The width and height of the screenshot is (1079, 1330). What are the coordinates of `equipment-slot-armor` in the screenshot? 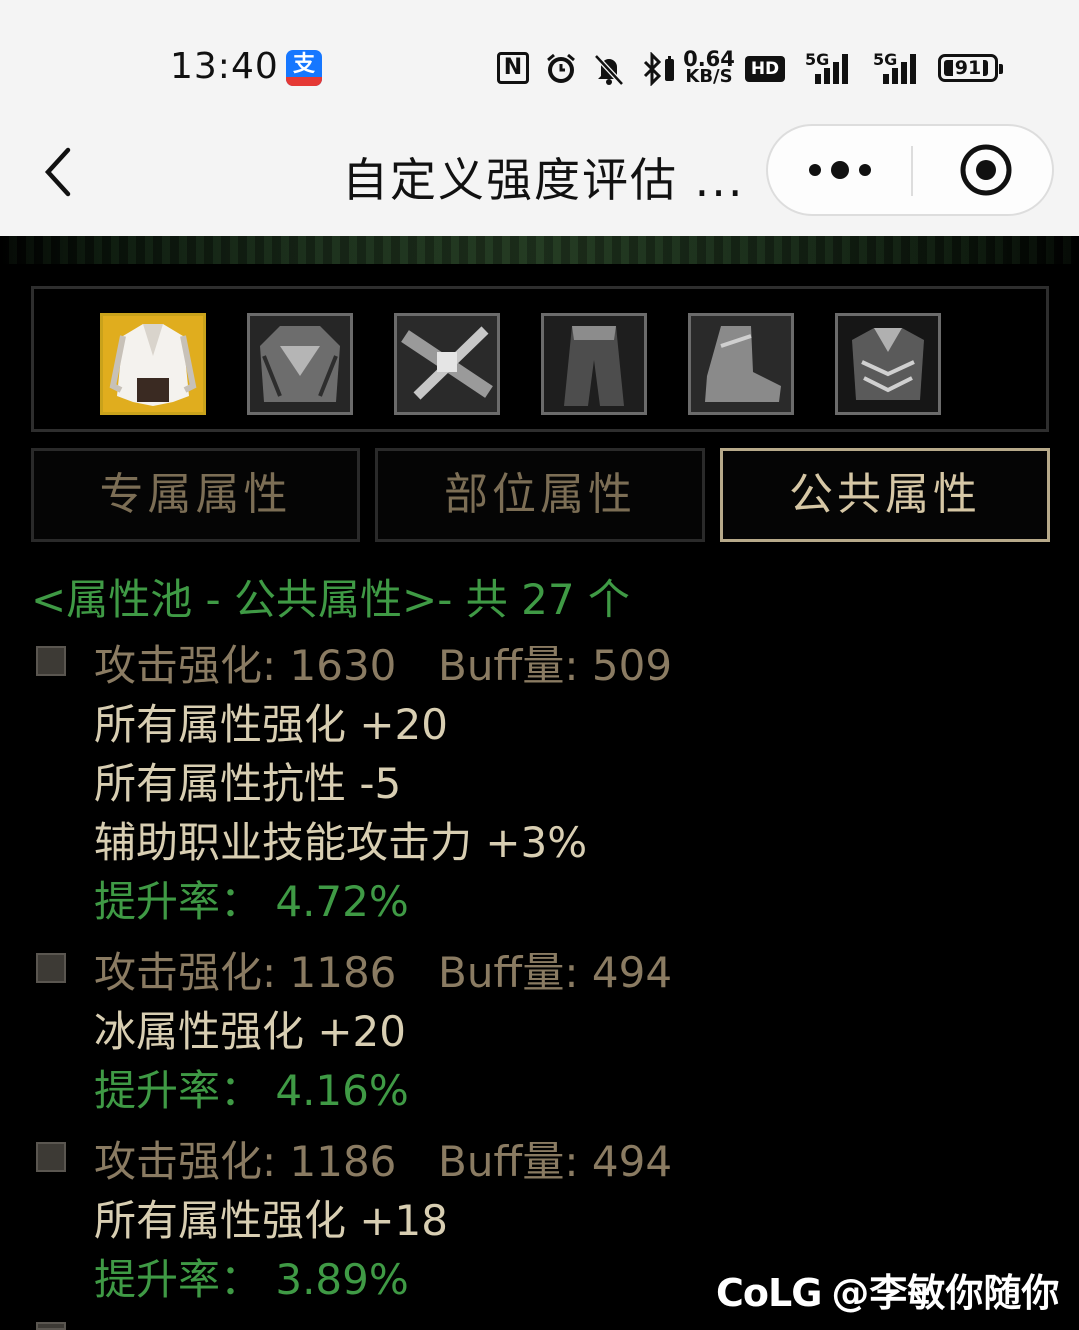 It's located at (888, 364).